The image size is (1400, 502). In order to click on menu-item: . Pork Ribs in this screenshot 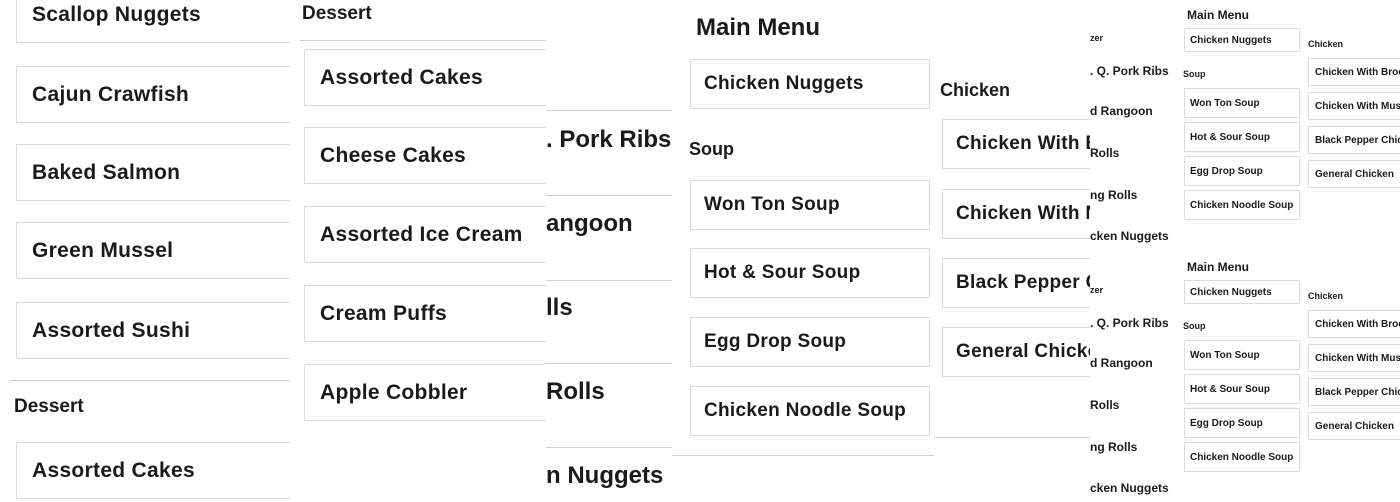, I will do `click(608, 140)`.